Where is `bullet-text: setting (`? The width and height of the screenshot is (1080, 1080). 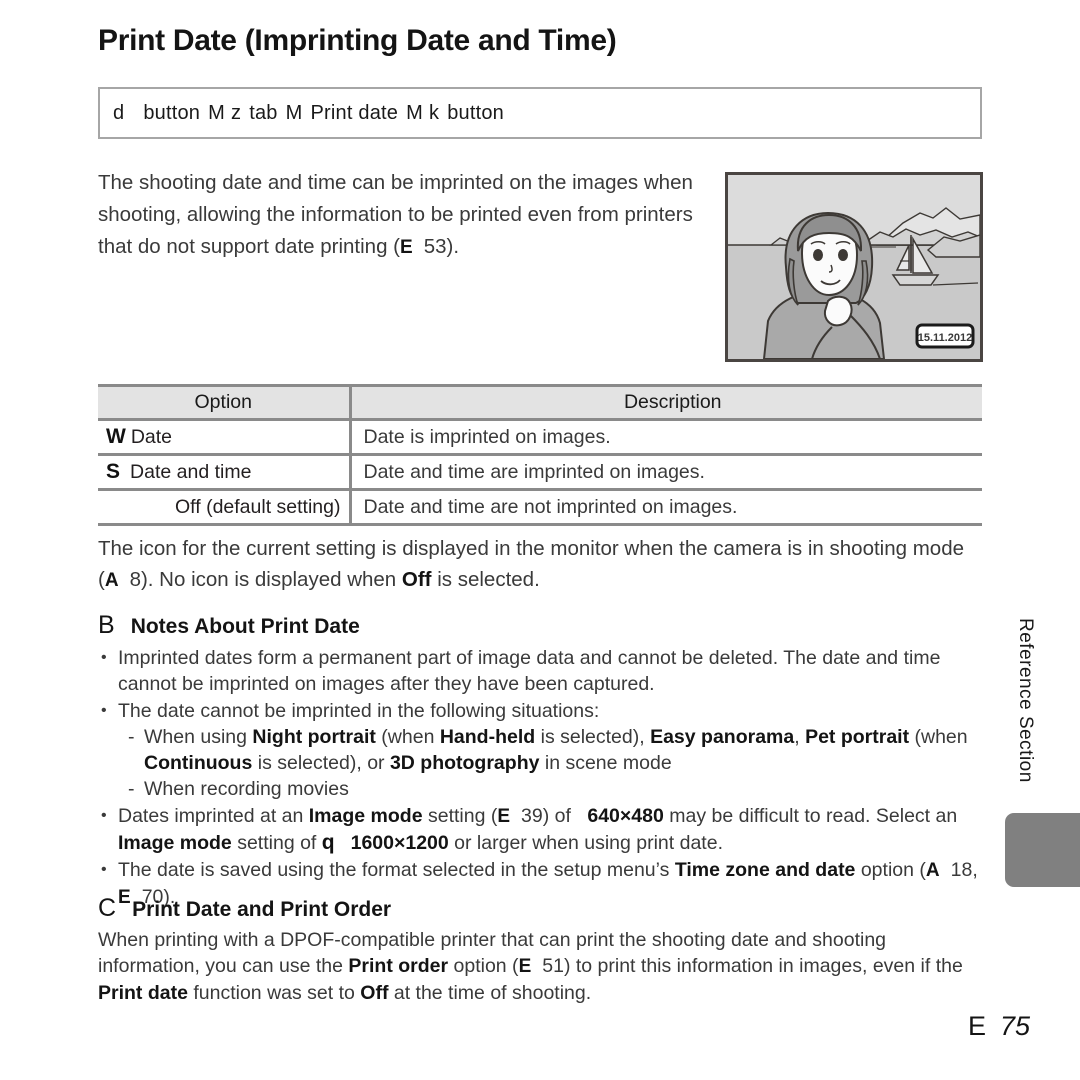
bullet-text: setting ( is located at coordinates (460, 816).